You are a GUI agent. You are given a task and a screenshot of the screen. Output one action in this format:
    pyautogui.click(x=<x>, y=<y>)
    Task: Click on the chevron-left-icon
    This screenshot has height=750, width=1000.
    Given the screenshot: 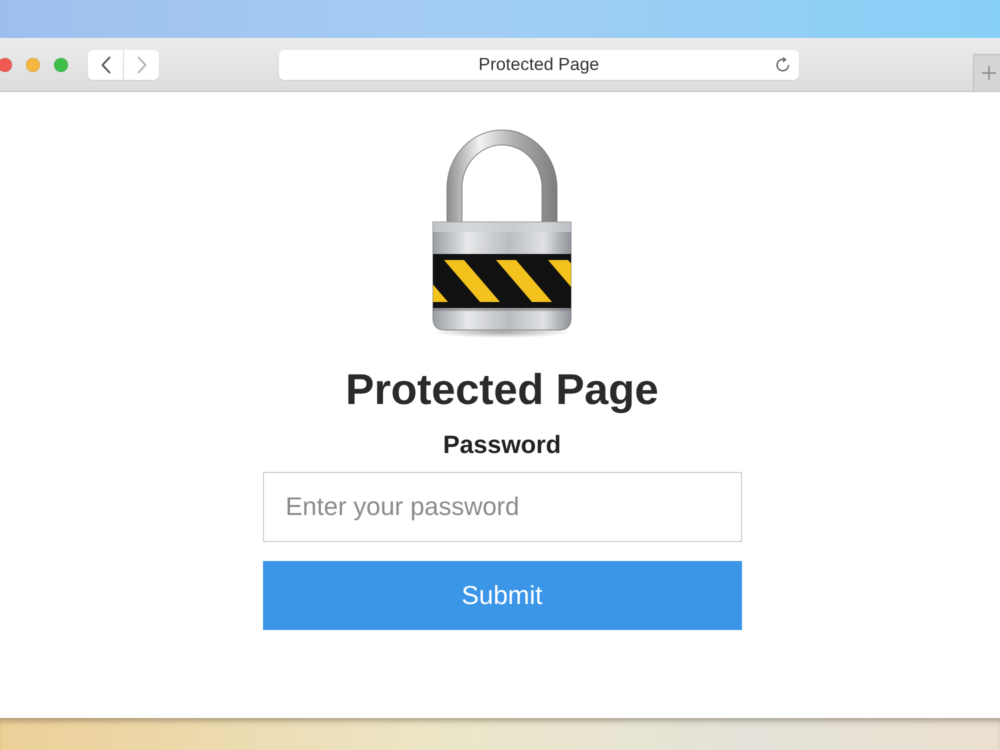 What is the action you would take?
    pyautogui.click(x=105, y=65)
    